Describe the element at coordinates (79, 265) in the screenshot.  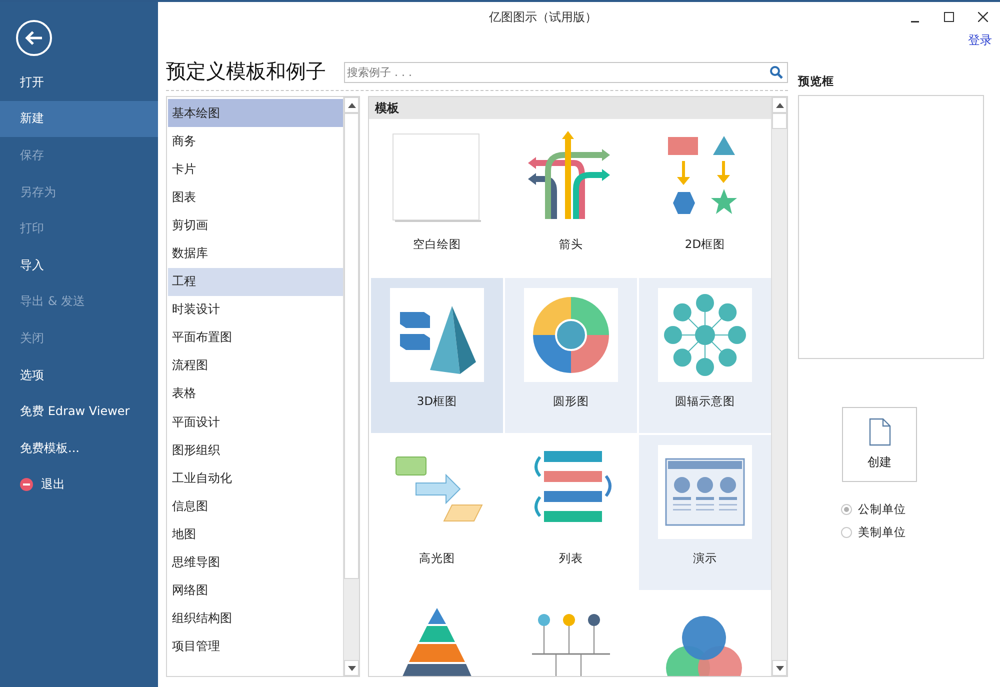
I see `sidebar-item: 导入` at that location.